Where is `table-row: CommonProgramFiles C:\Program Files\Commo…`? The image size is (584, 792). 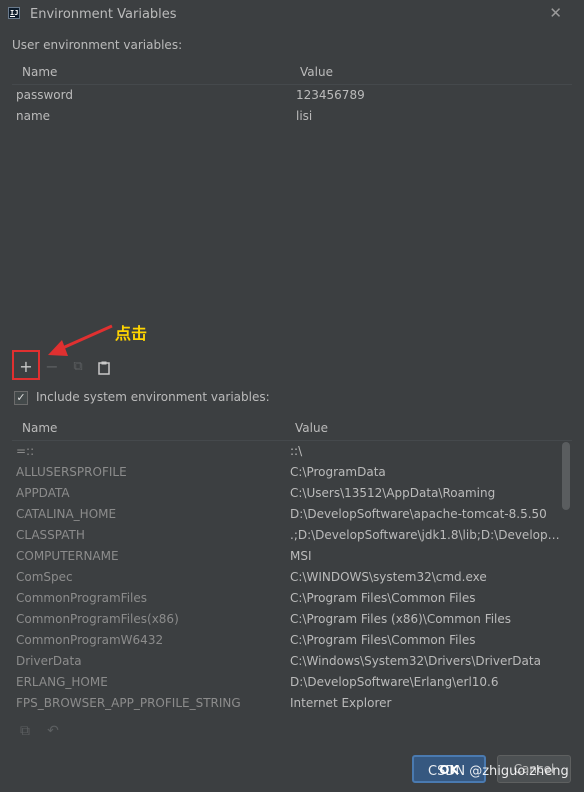
table-row: CommonProgramFiles C:\Program Files\Commo… is located at coordinates (292, 598).